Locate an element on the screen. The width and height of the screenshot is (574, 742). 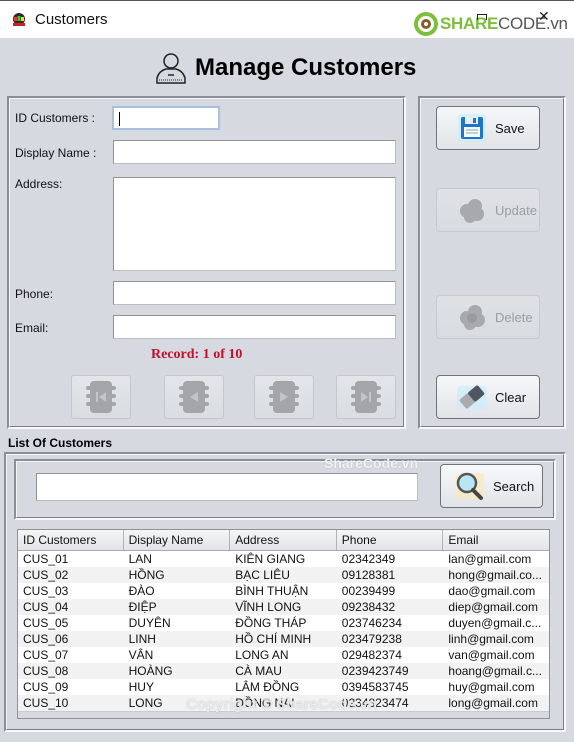
id-customers-input is located at coordinates (166, 118).